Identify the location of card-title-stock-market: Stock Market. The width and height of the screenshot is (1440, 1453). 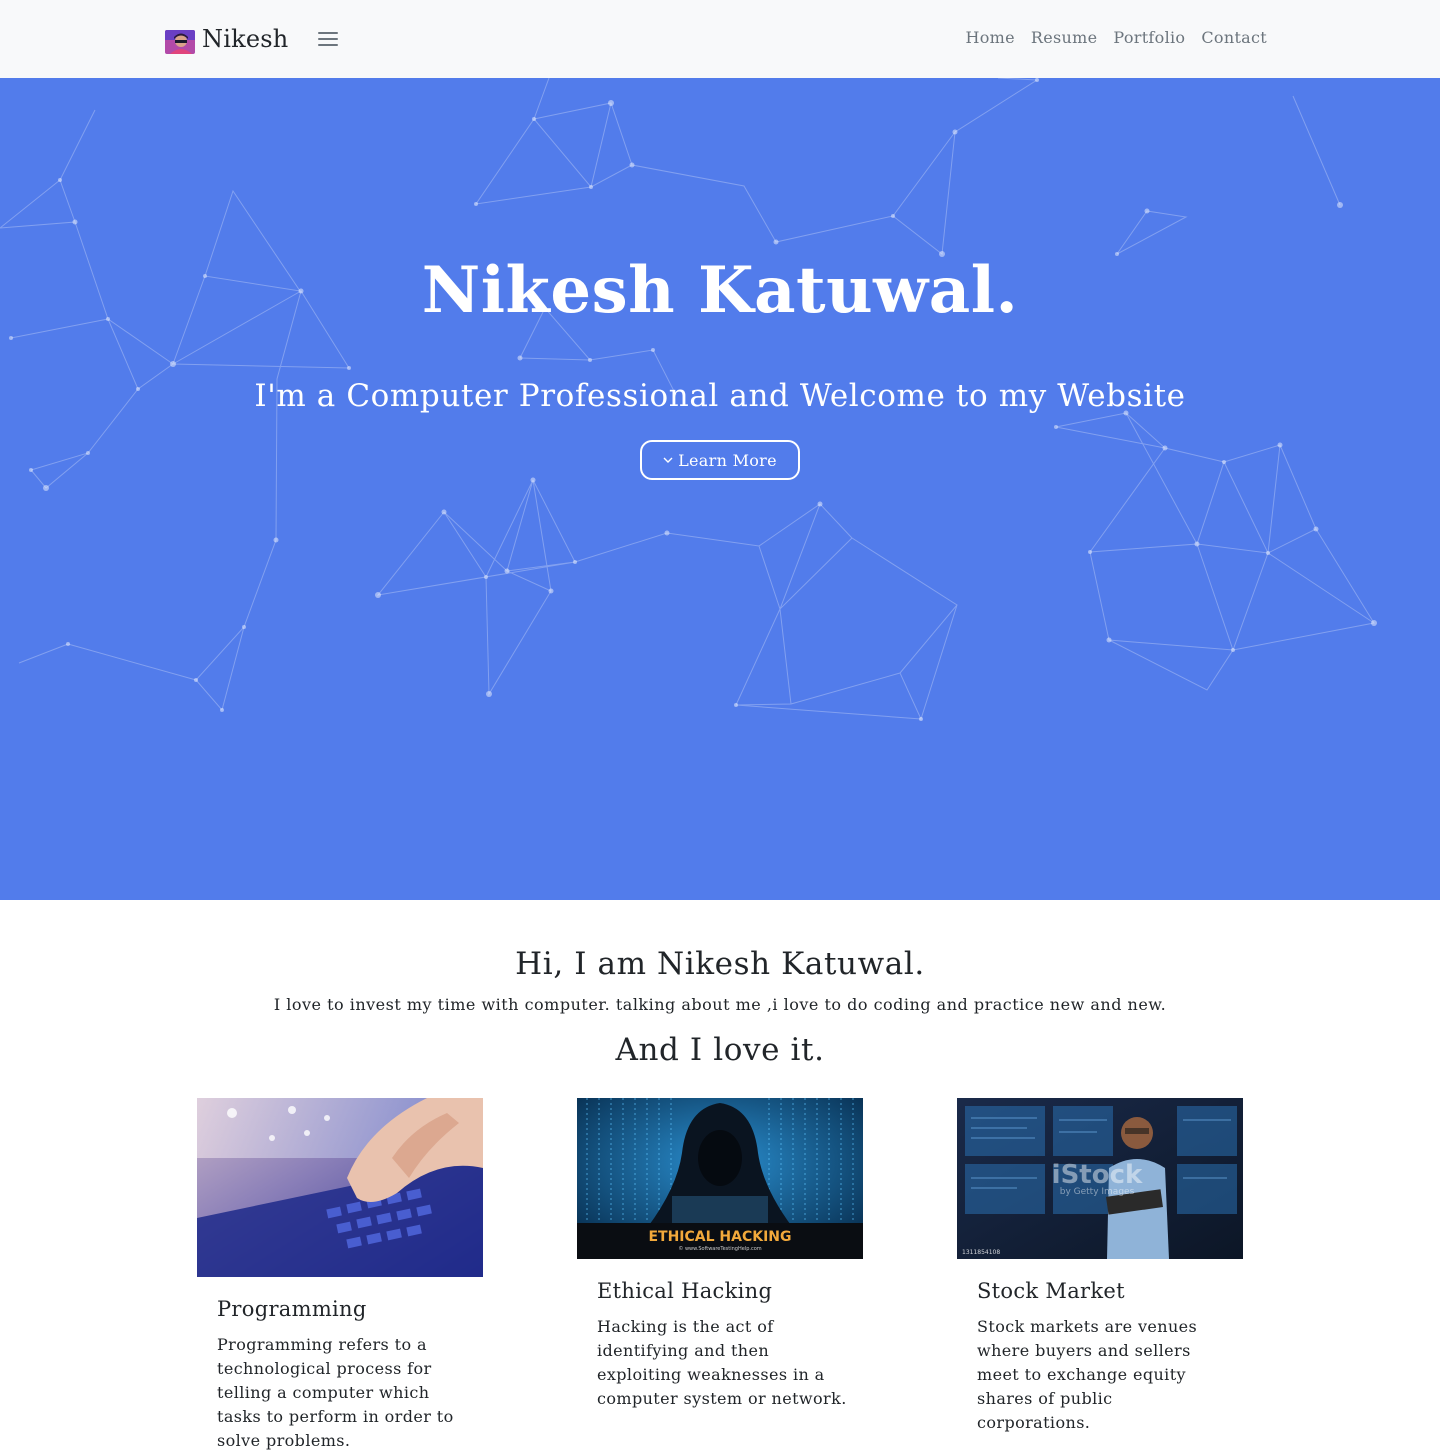
(1051, 1291).